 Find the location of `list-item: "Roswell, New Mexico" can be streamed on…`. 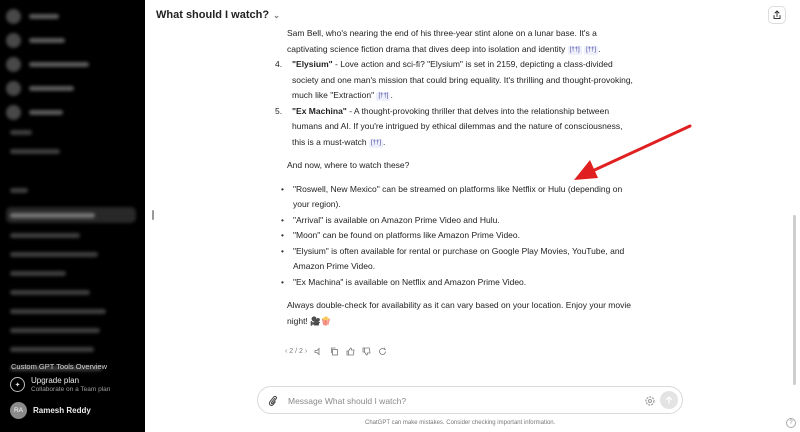

list-item: "Roswell, New Mexico" can be streamed on… is located at coordinates (458, 197).